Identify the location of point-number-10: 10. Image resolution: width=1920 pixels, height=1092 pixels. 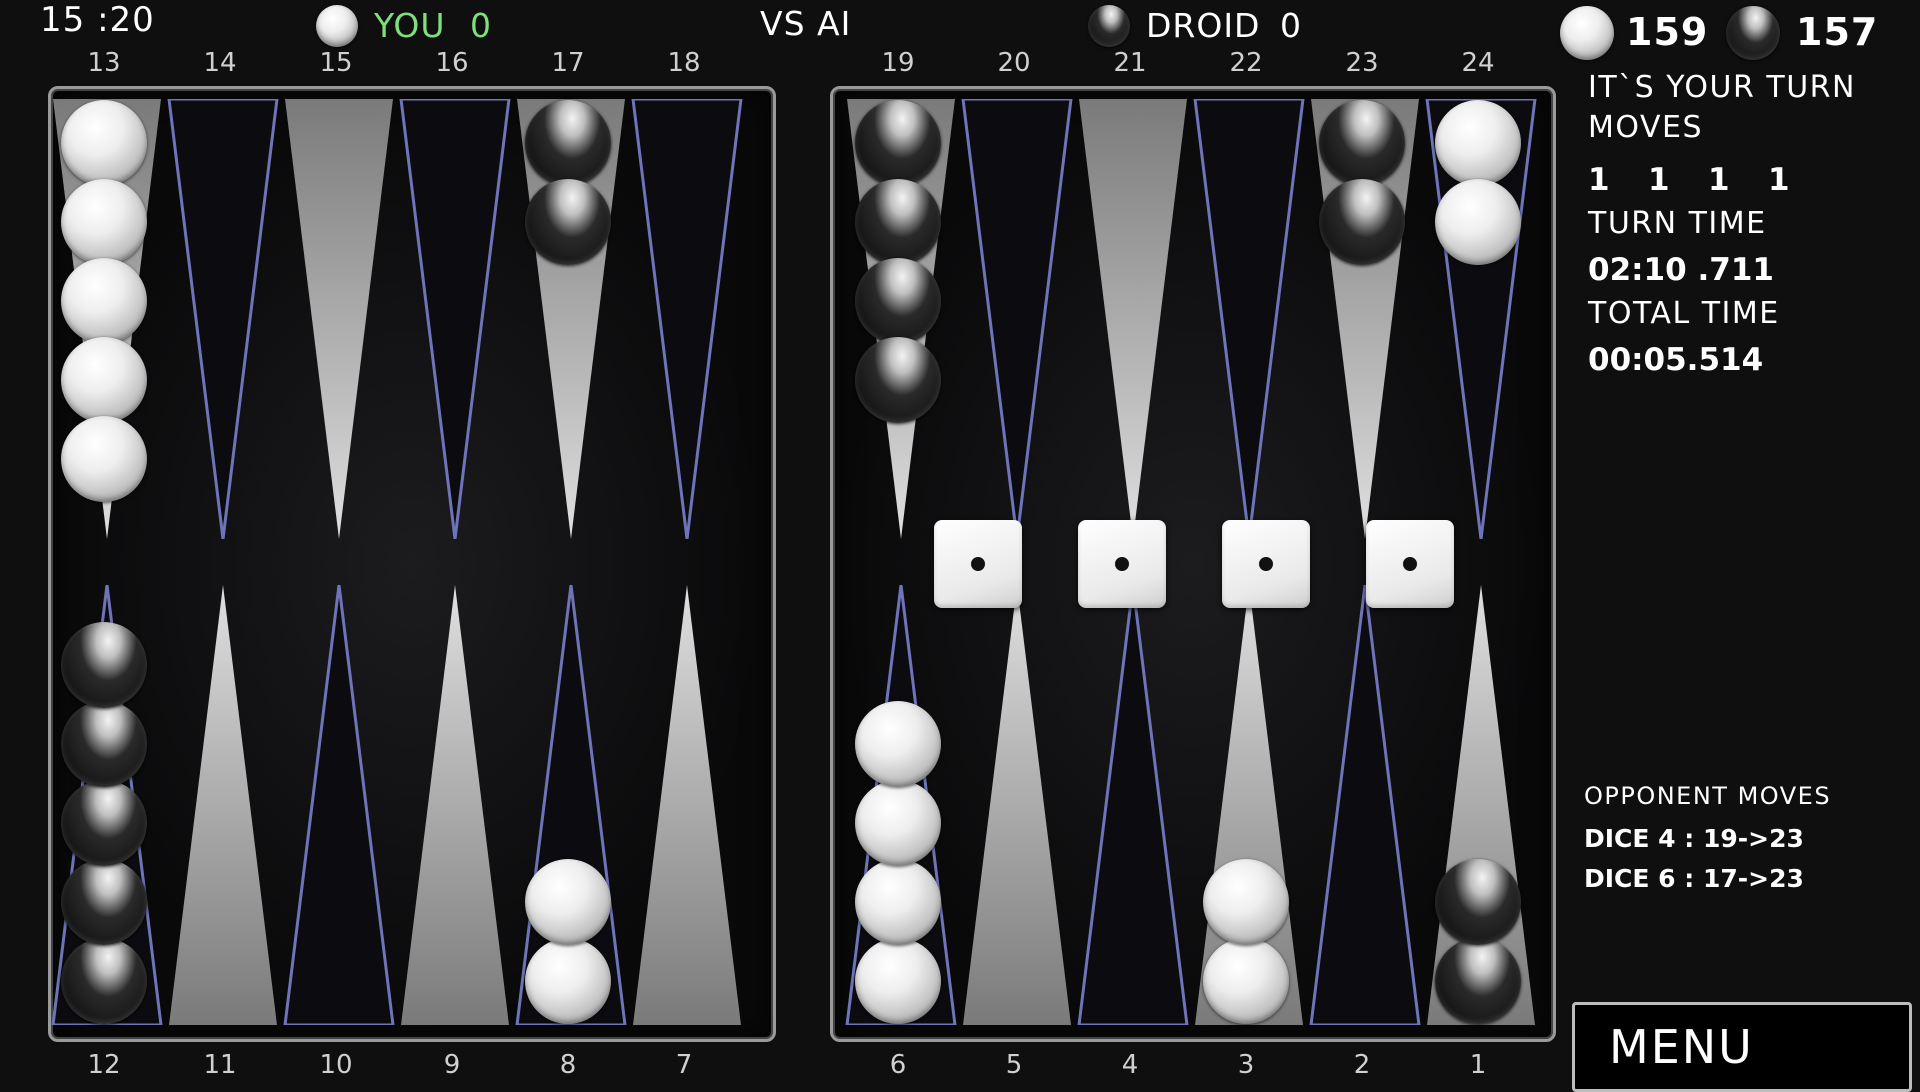
(336, 1065).